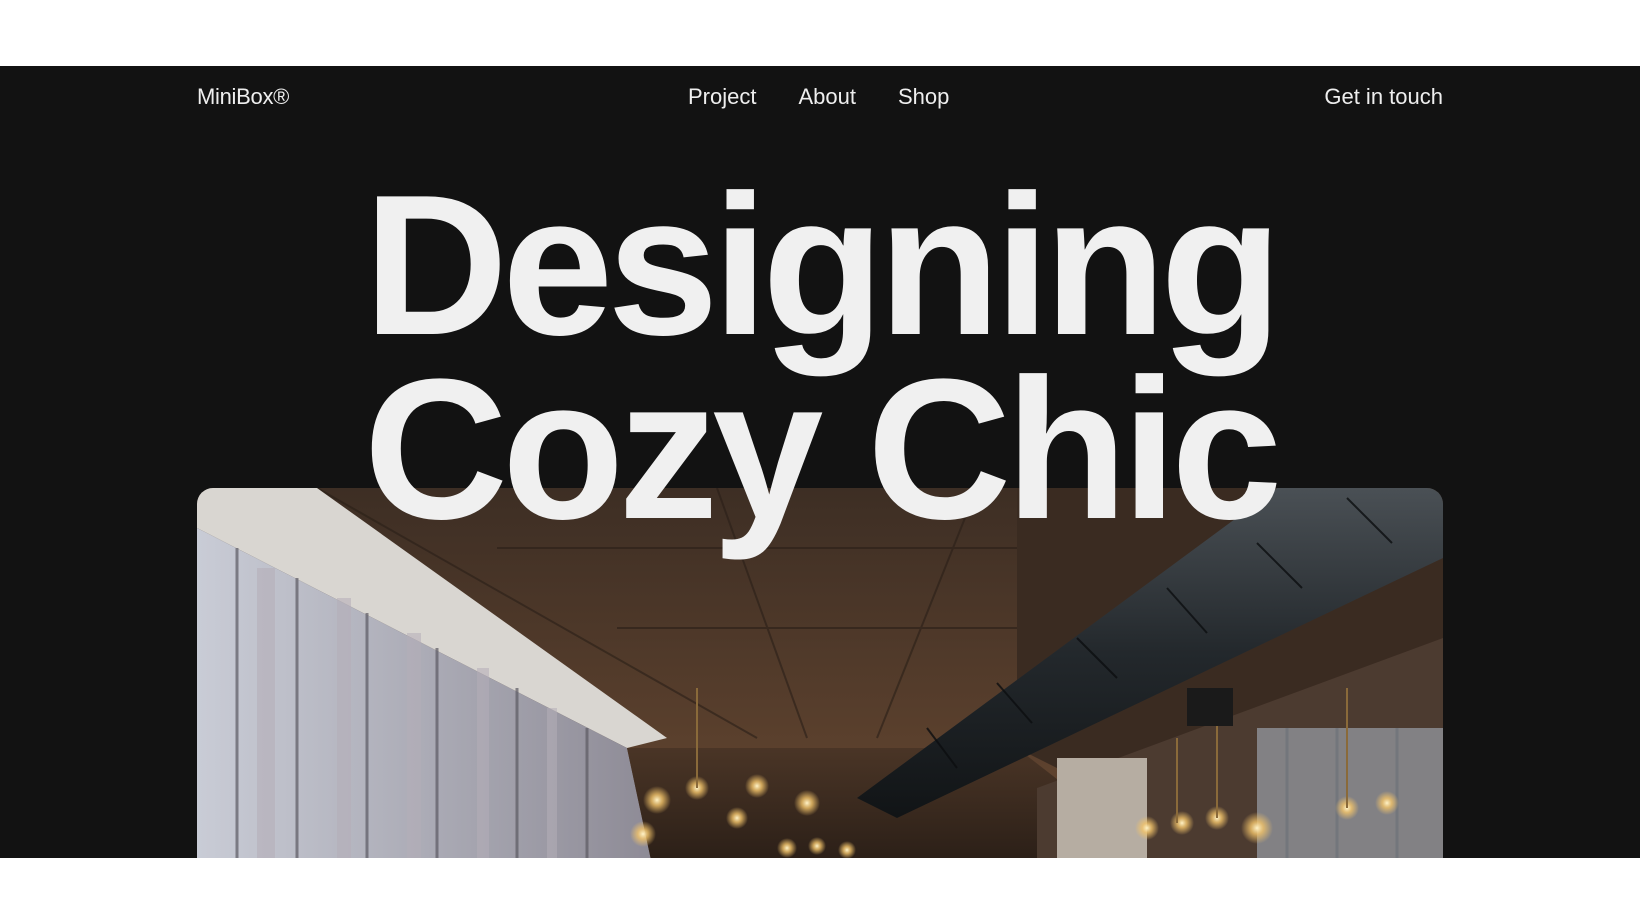 This screenshot has height=924, width=1640. I want to click on nav-link-about: About, so click(827, 97).